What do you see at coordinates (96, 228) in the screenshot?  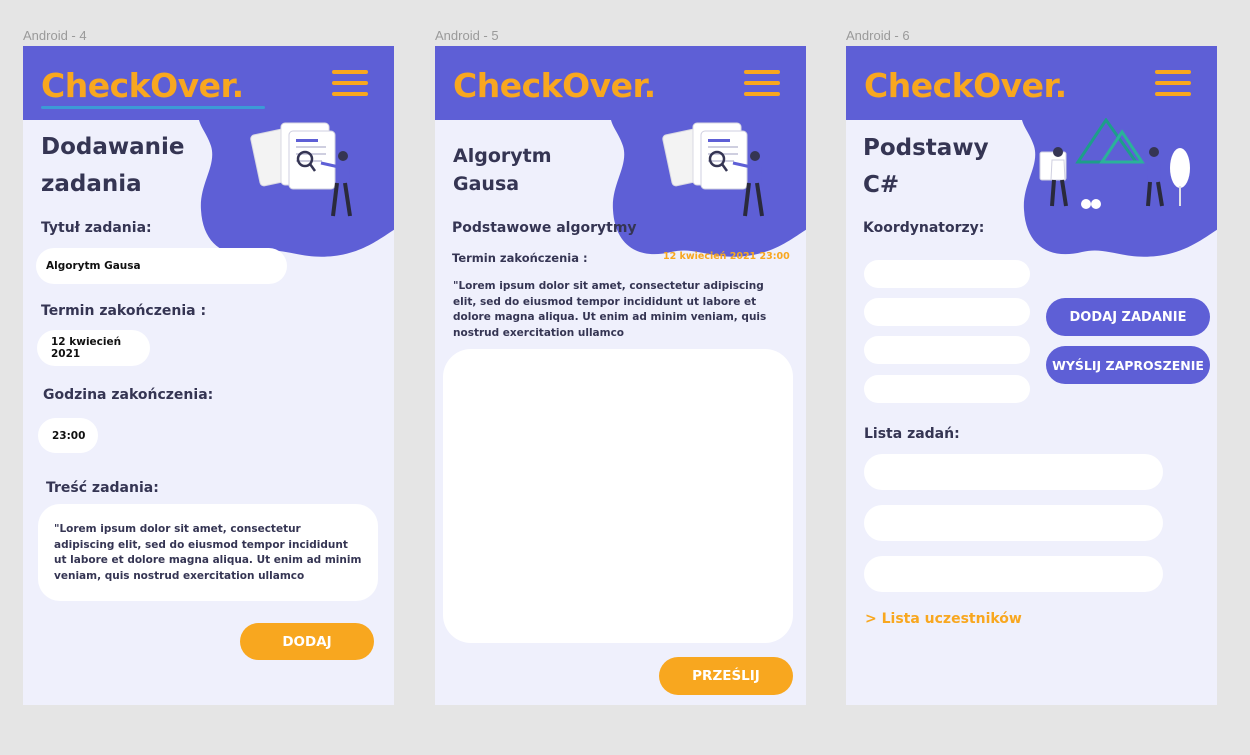 I see `task-title-label: Tytuł zadania:` at bounding box center [96, 228].